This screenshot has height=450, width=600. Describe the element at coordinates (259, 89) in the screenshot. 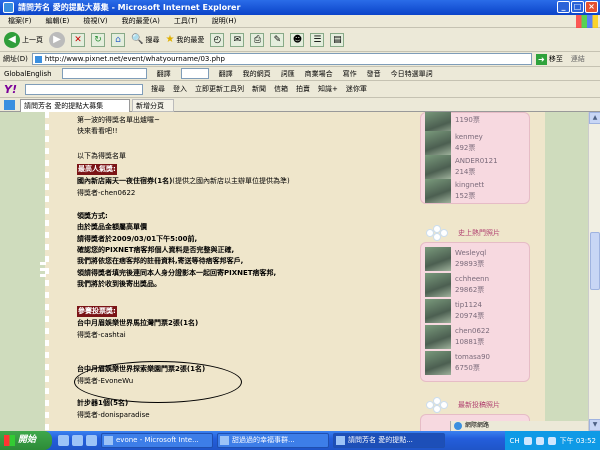

I see `yahoo-news-button: 新聞` at that location.